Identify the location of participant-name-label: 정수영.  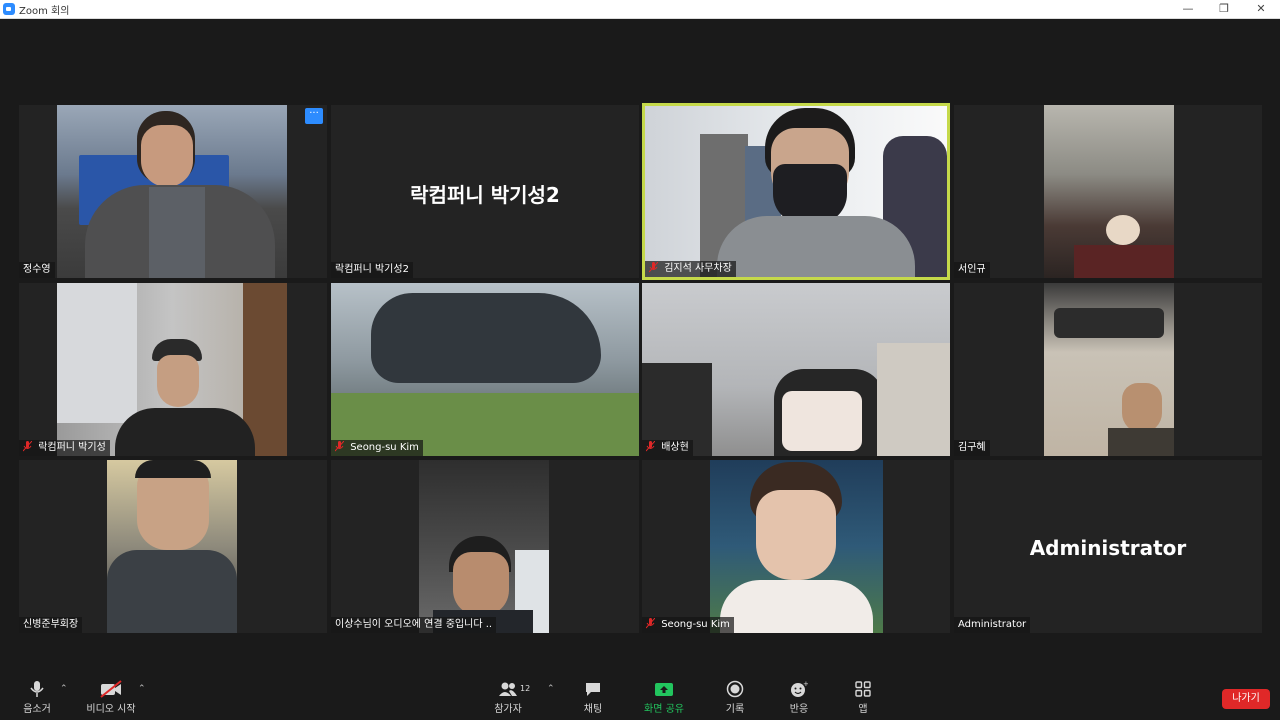
(37, 270).